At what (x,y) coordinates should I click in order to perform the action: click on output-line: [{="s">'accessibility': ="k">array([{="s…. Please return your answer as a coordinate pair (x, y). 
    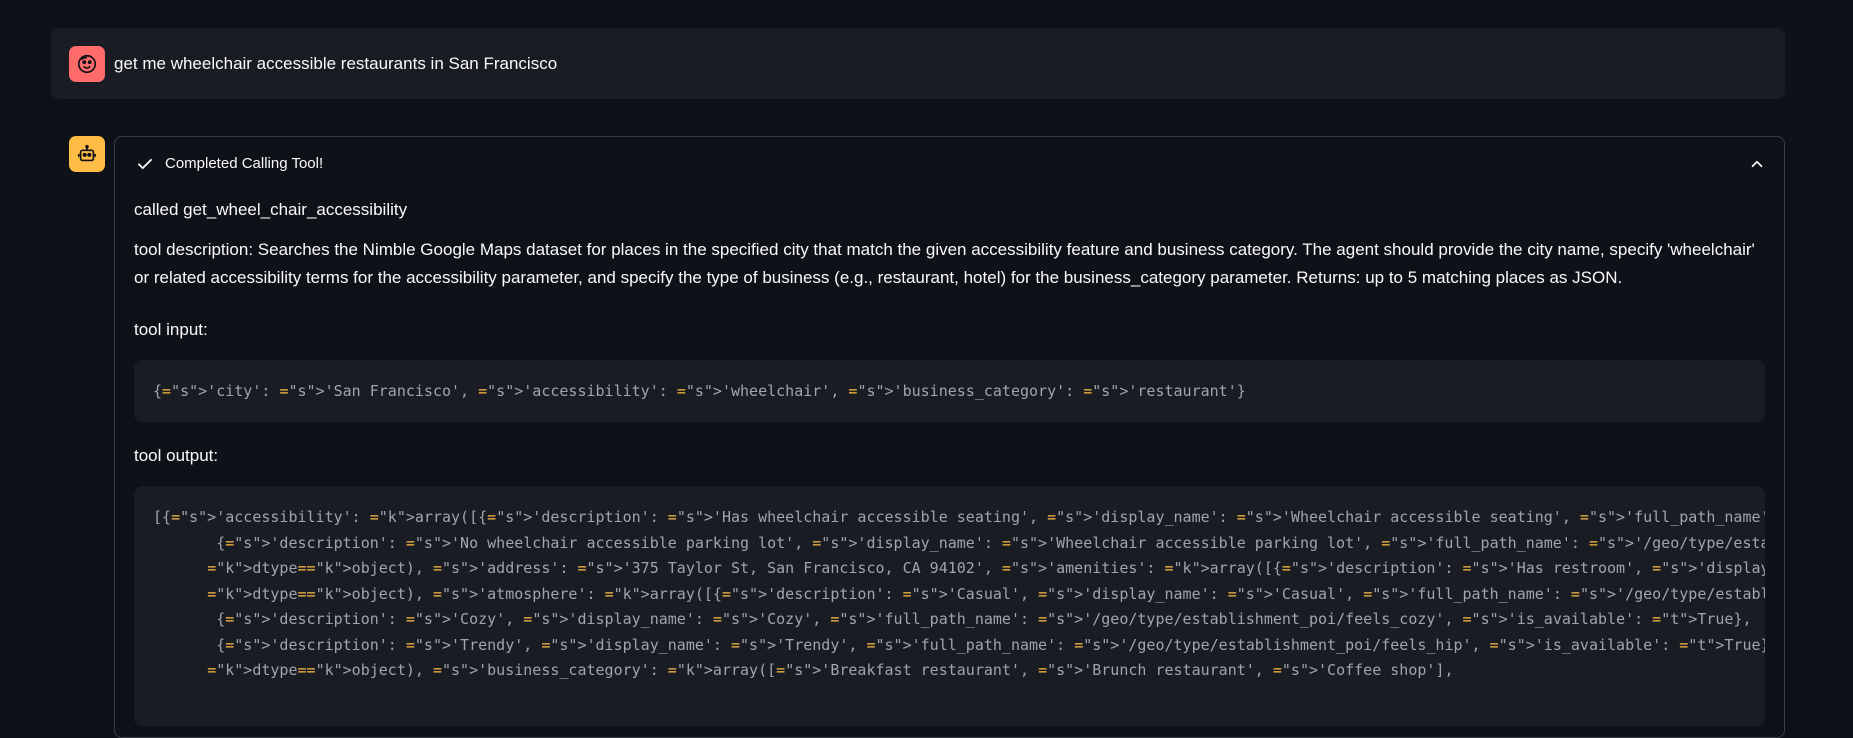
    Looking at the image, I should click on (959, 517).